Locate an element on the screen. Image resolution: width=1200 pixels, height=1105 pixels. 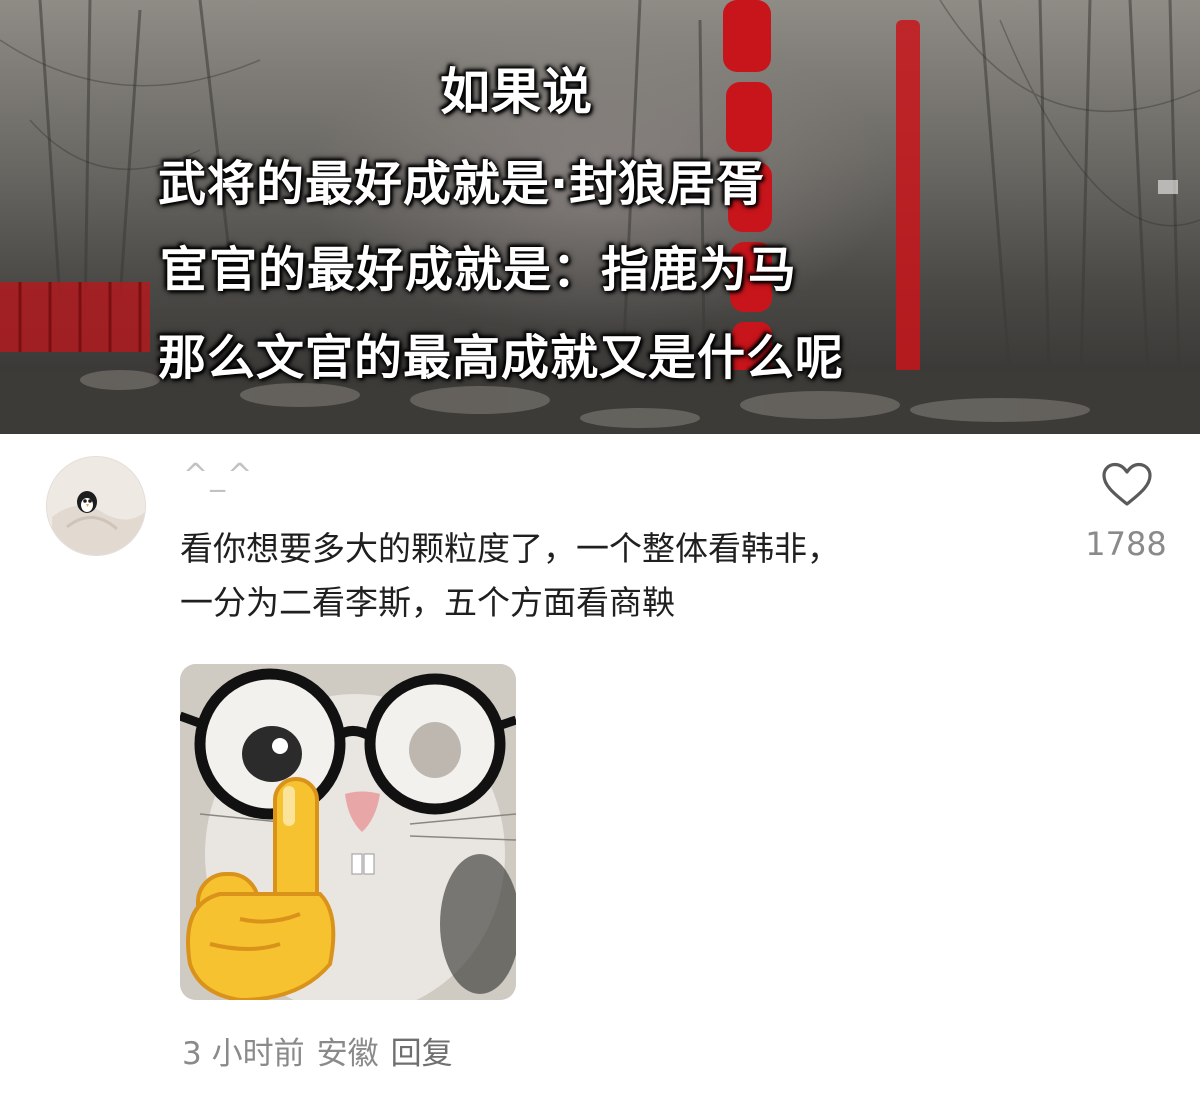
overlay-line-3: 宦官的最好成就是：指鹿为马 is located at coordinates (479, 270).